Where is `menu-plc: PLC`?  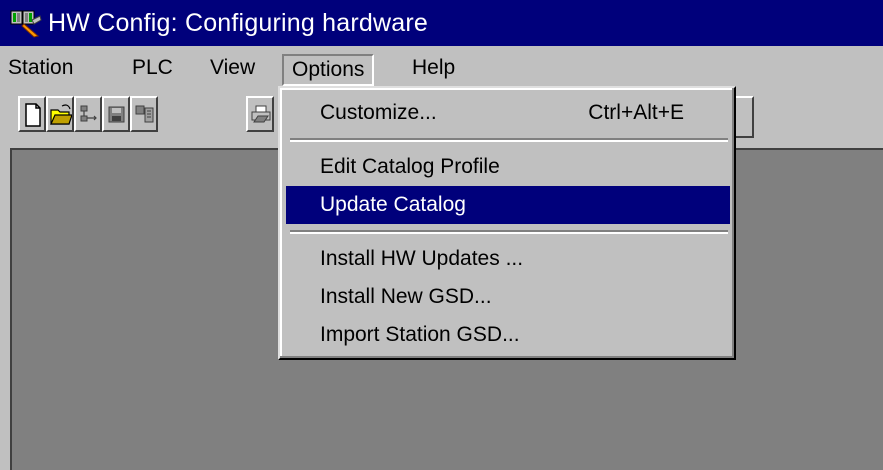
menu-plc: PLC is located at coordinates (152, 70).